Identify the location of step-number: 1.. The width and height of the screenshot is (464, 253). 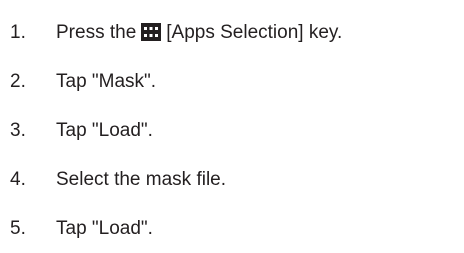
(18, 32).